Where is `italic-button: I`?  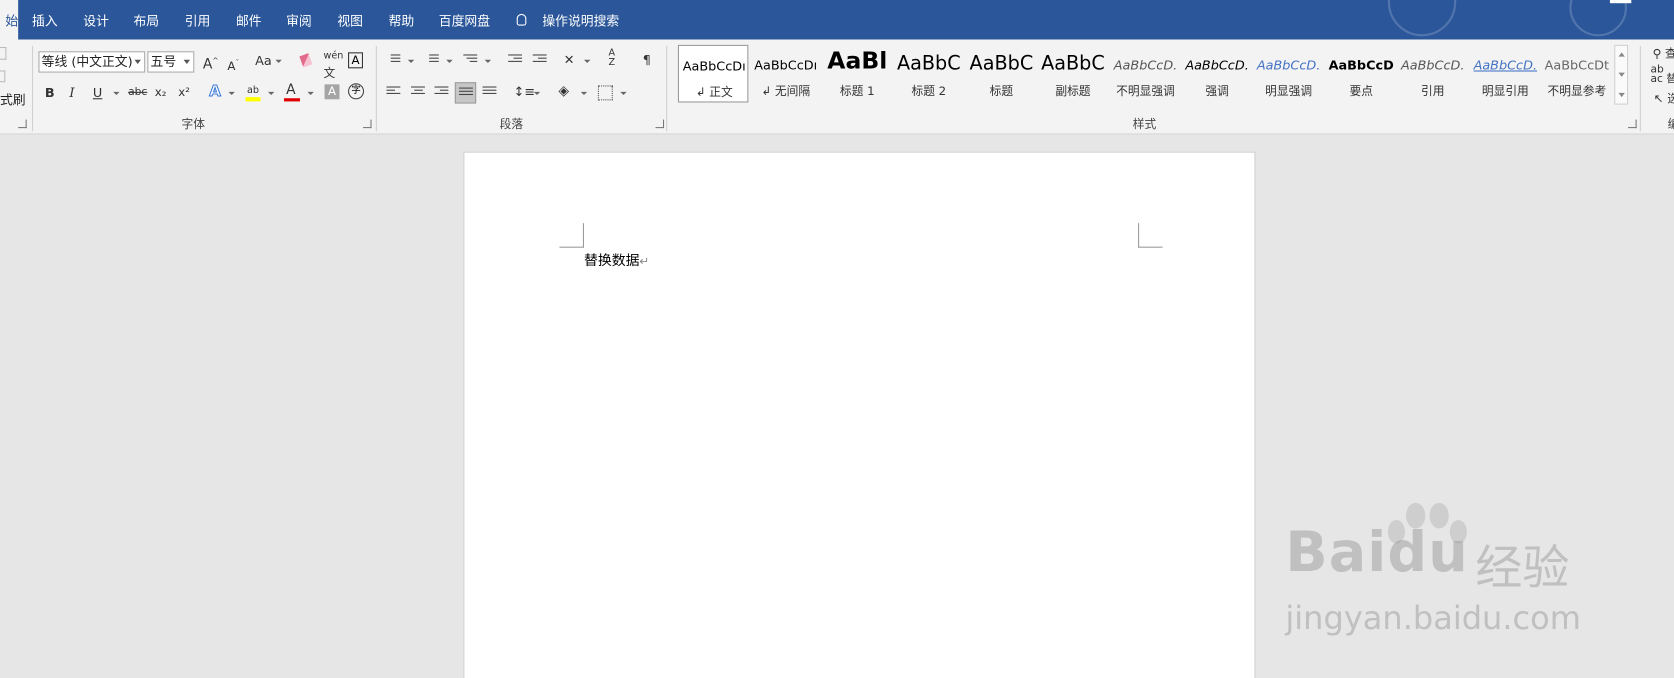 italic-button: I is located at coordinates (71, 92).